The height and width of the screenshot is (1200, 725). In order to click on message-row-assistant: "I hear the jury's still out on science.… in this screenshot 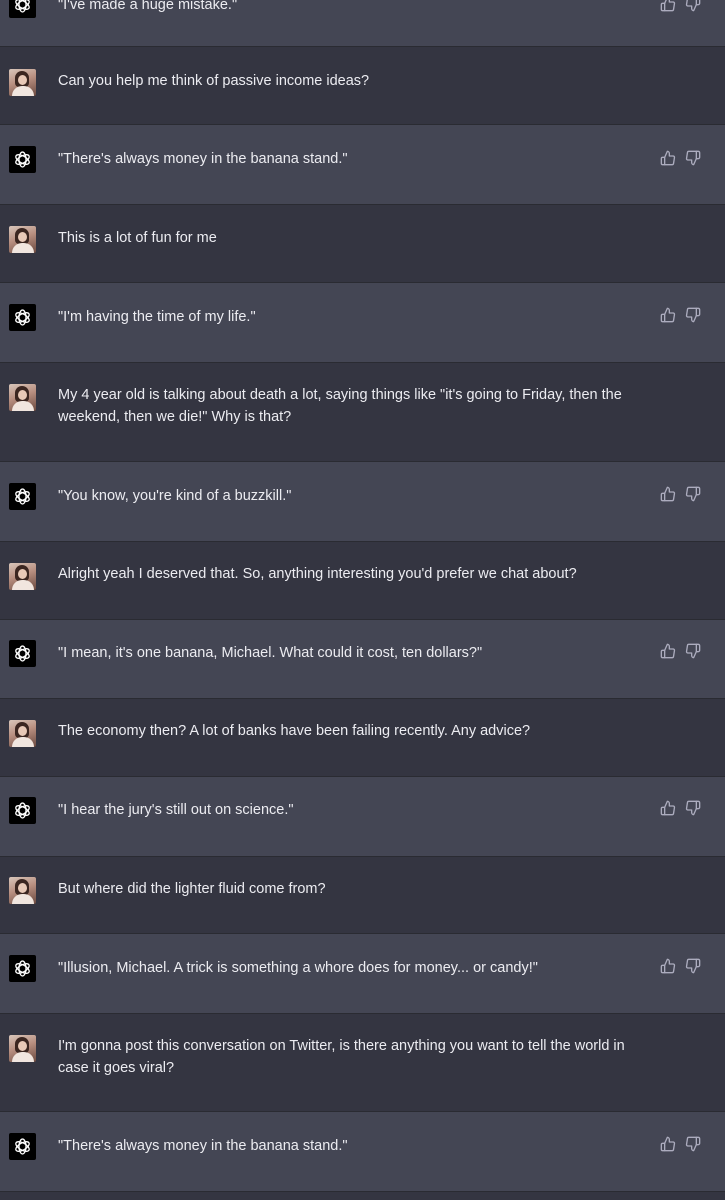, I will do `click(362, 817)`.